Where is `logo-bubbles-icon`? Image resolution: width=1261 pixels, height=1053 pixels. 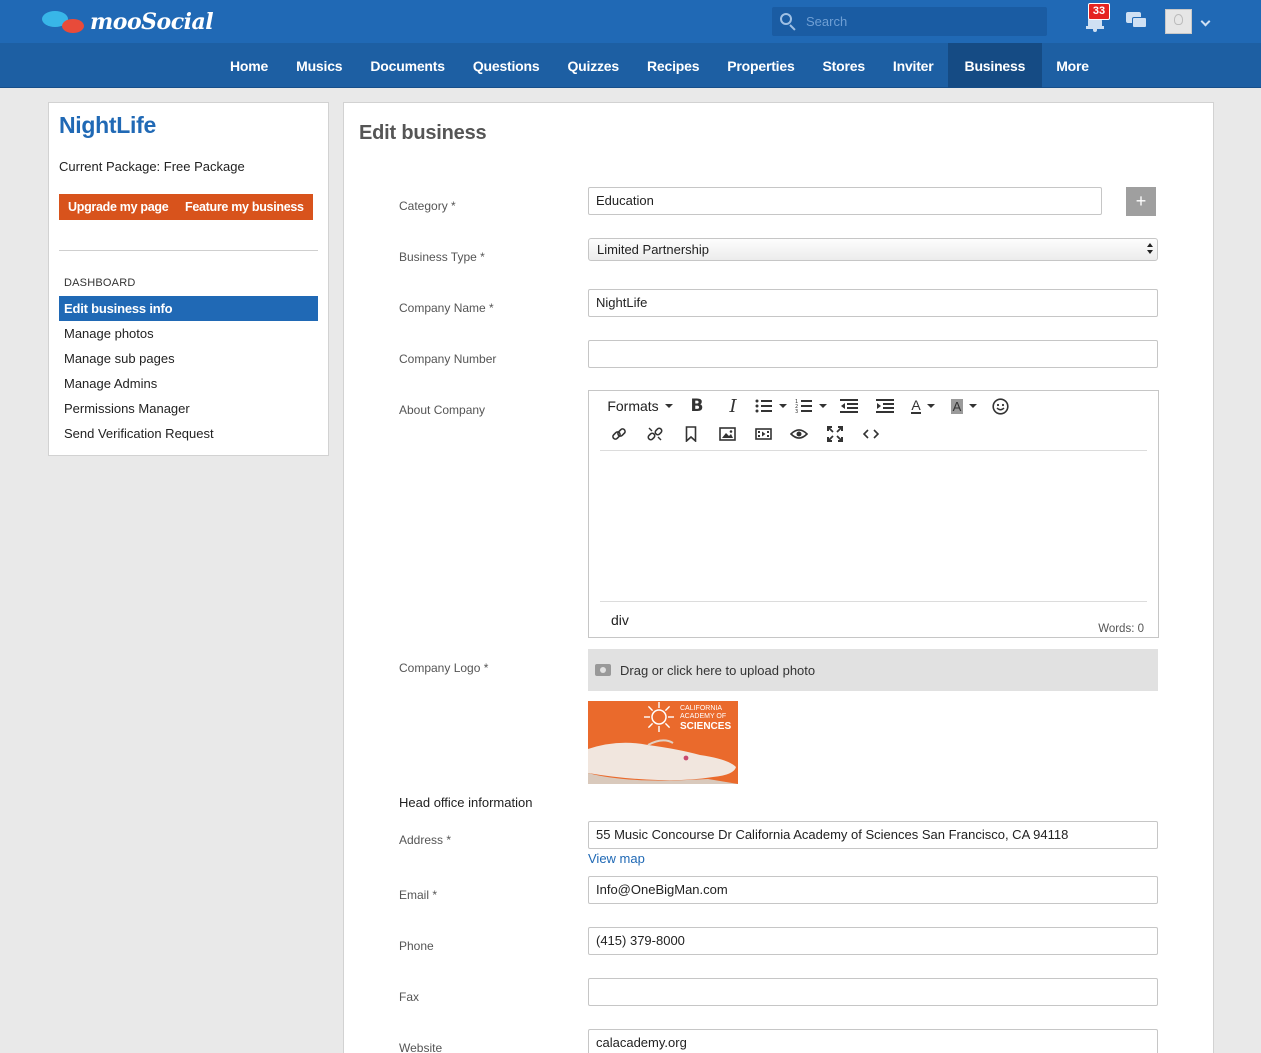
logo-bubbles-icon is located at coordinates (63, 22).